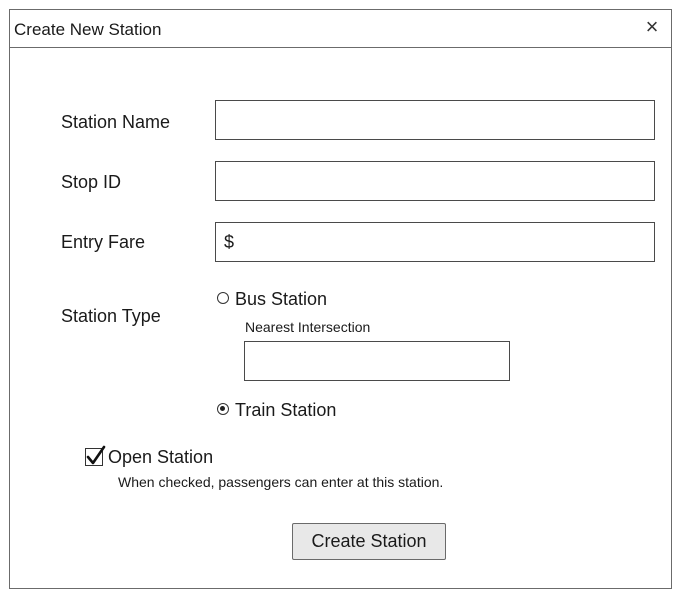 The height and width of the screenshot is (589, 679). I want to click on create-station-button: Create Station, so click(369, 541).